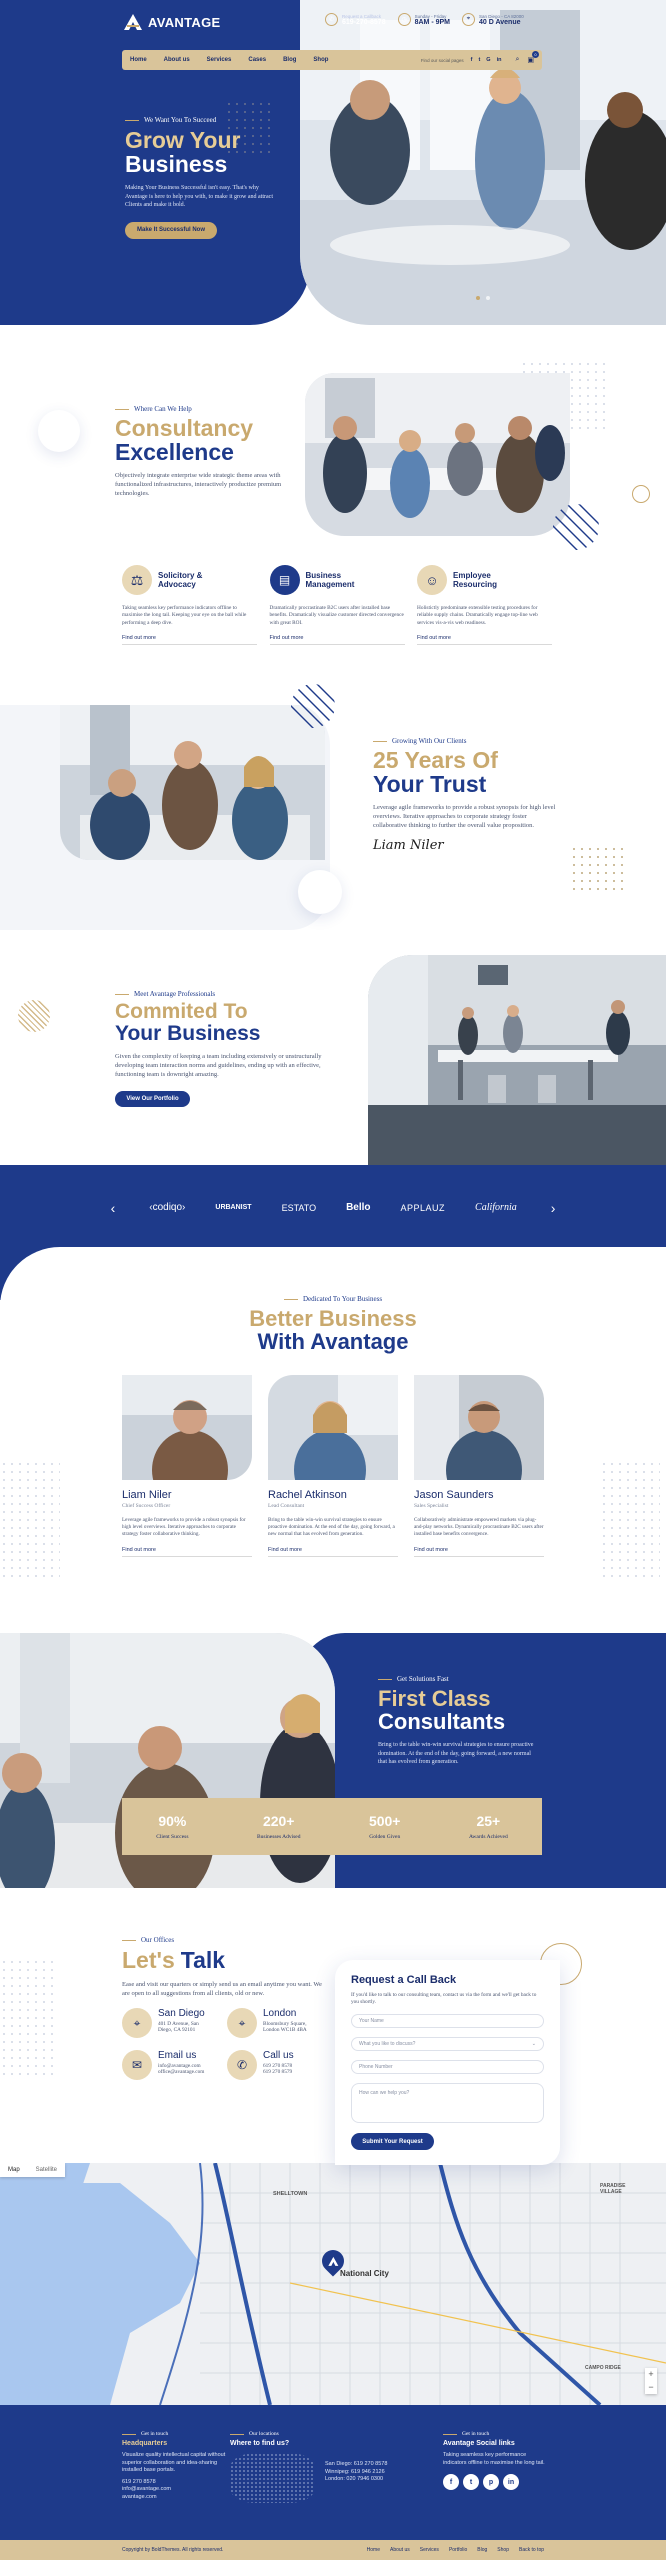  I want to click on footer-link-blog: Blog, so click(482, 2550).